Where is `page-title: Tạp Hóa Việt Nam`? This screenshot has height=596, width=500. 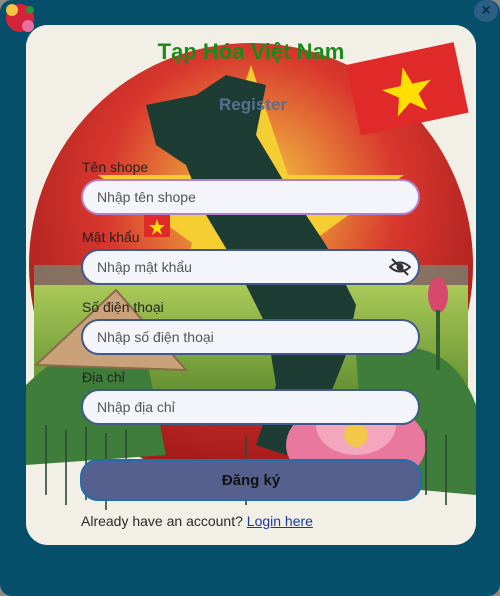
page-title: Tạp Hóa Việt Nam is located at coordinates (251, 51).